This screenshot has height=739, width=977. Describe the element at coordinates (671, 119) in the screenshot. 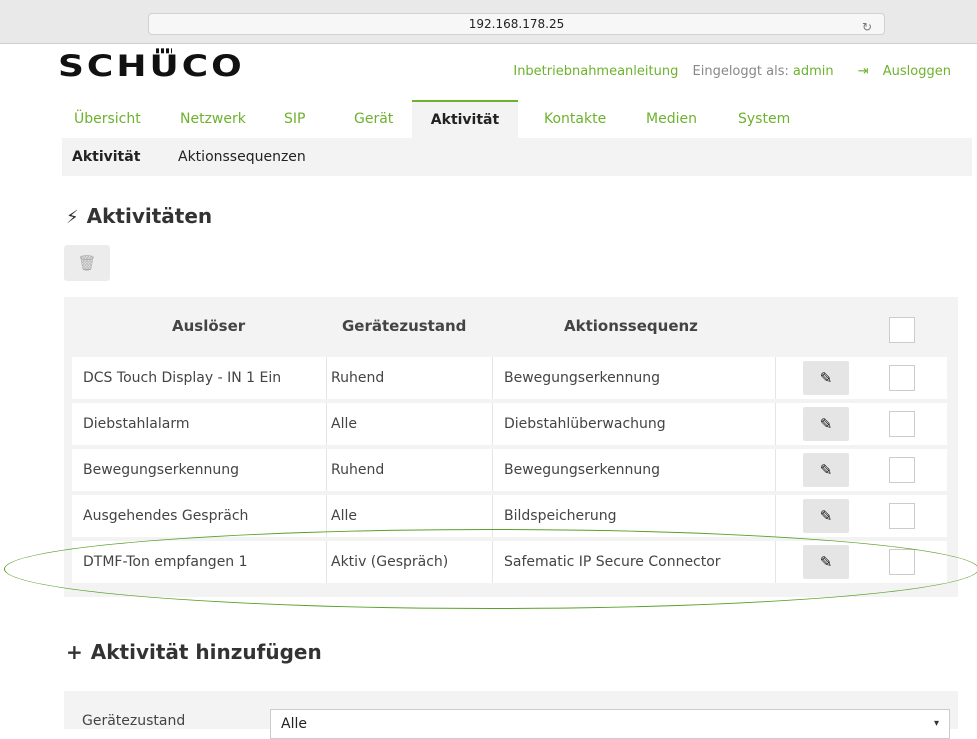

I see `tab-medien: Medien` at that location.